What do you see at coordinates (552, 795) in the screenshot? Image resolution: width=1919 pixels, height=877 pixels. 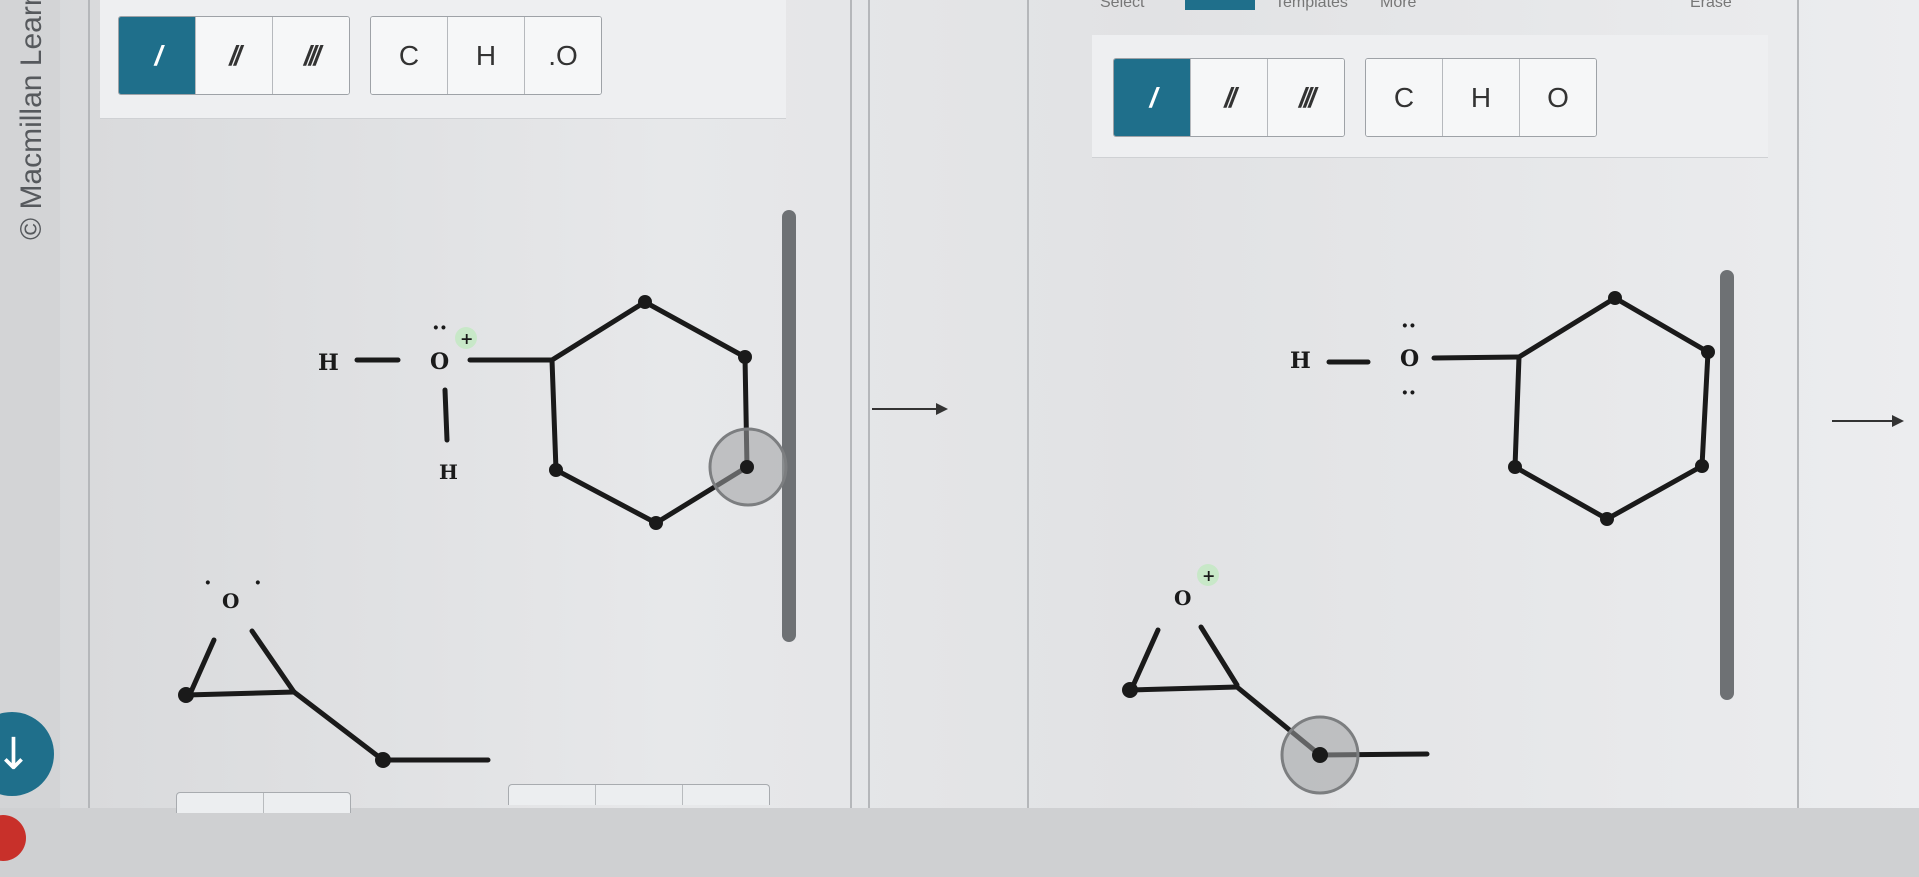 I see `zoom-in-button` at bounding box center [552, 795].